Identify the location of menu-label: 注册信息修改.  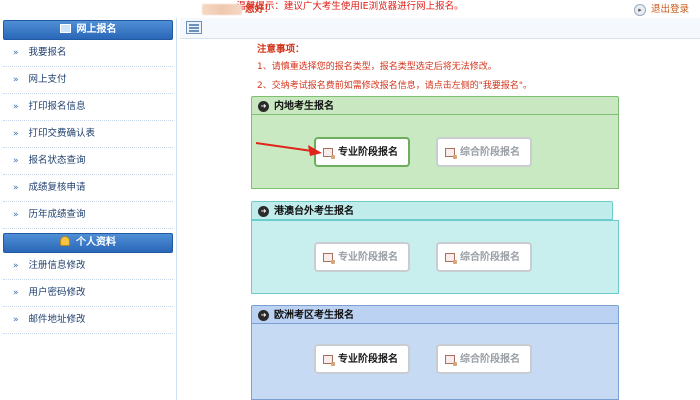
(57, 265).